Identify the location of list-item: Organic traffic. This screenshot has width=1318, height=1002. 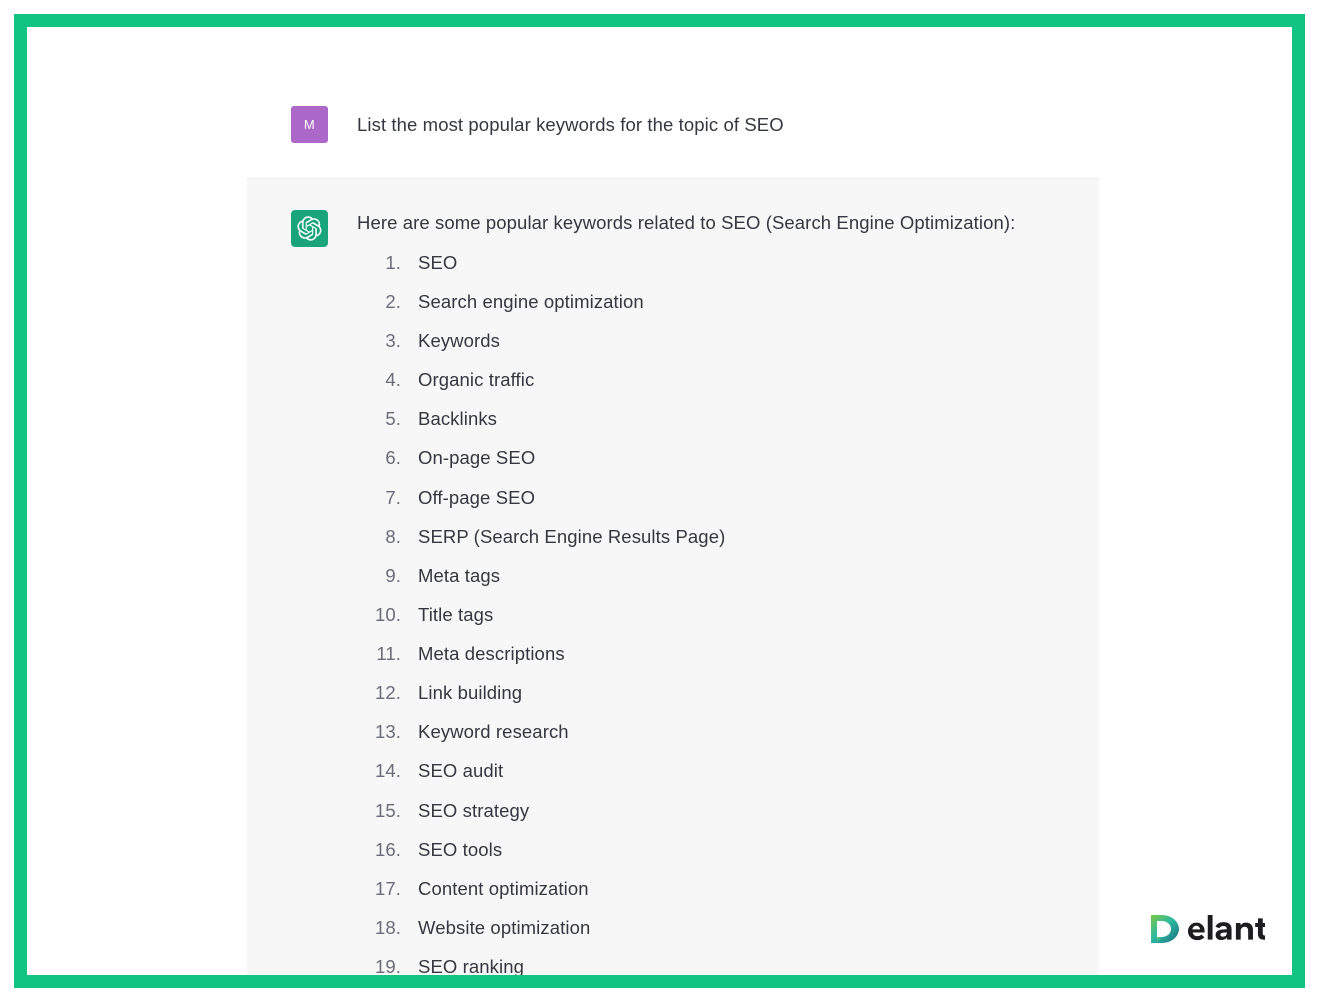
(446, 379).